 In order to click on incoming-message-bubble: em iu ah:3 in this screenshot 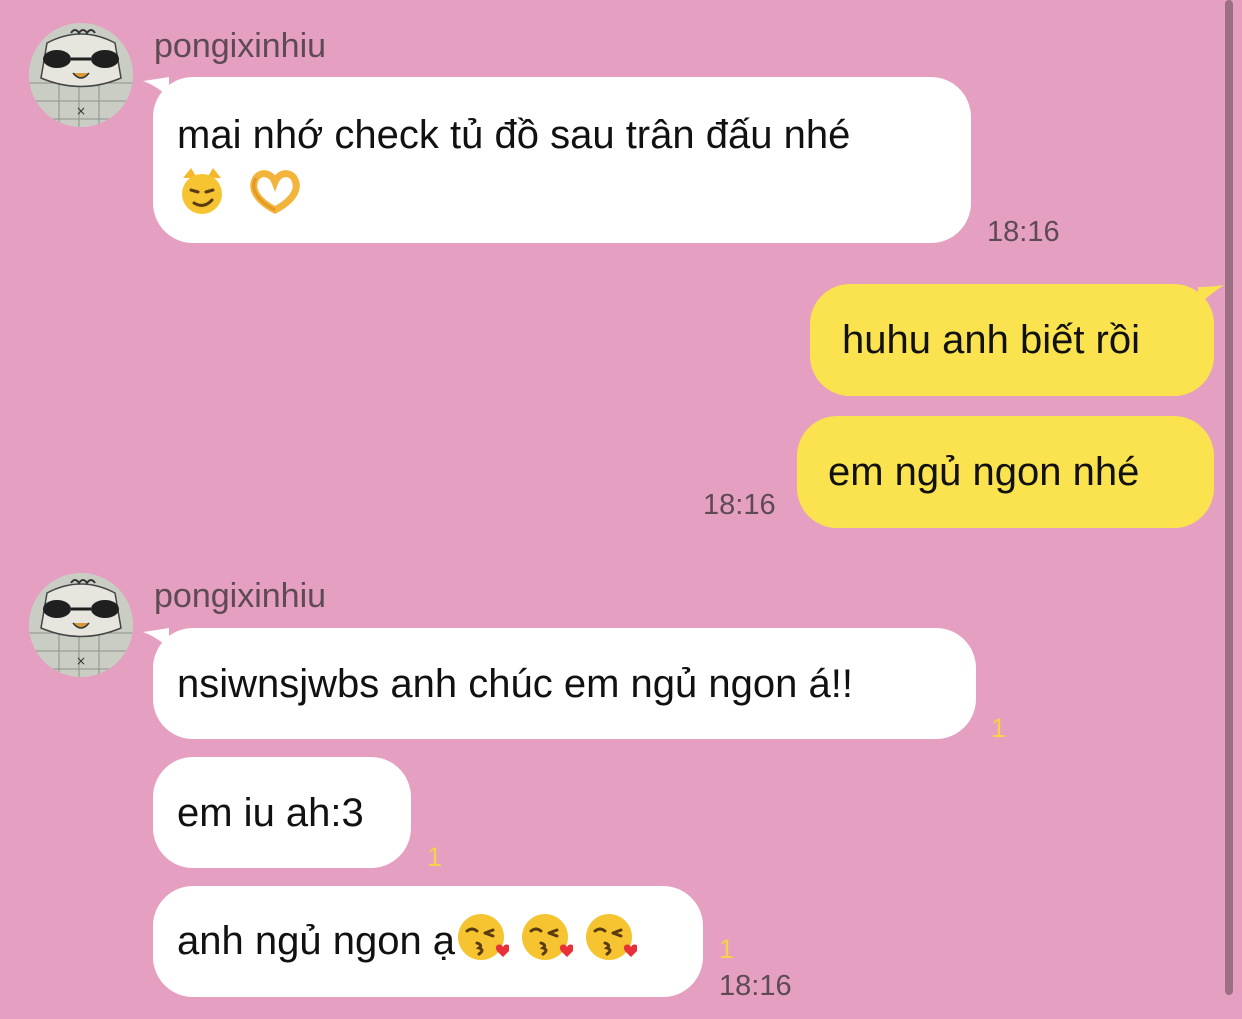, I will do `click(282, 812)`.